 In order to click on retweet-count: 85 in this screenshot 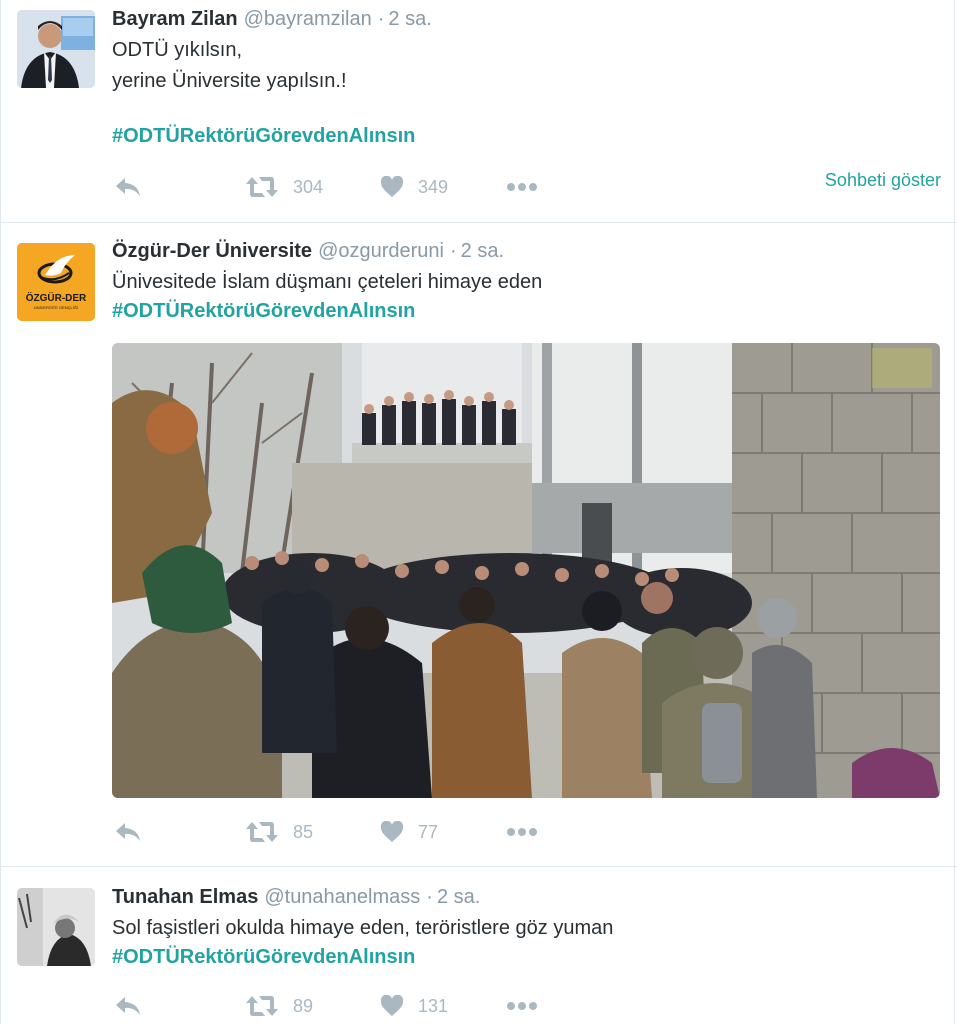, I will do `click(303, 831)`.